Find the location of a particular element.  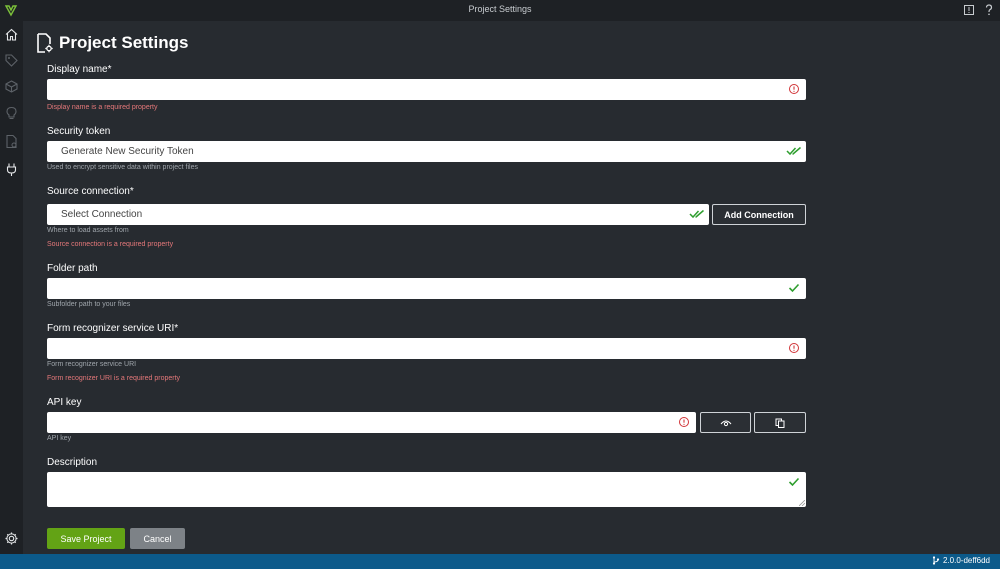

title-bar: Project Settings is located at coordinates (500, 10).